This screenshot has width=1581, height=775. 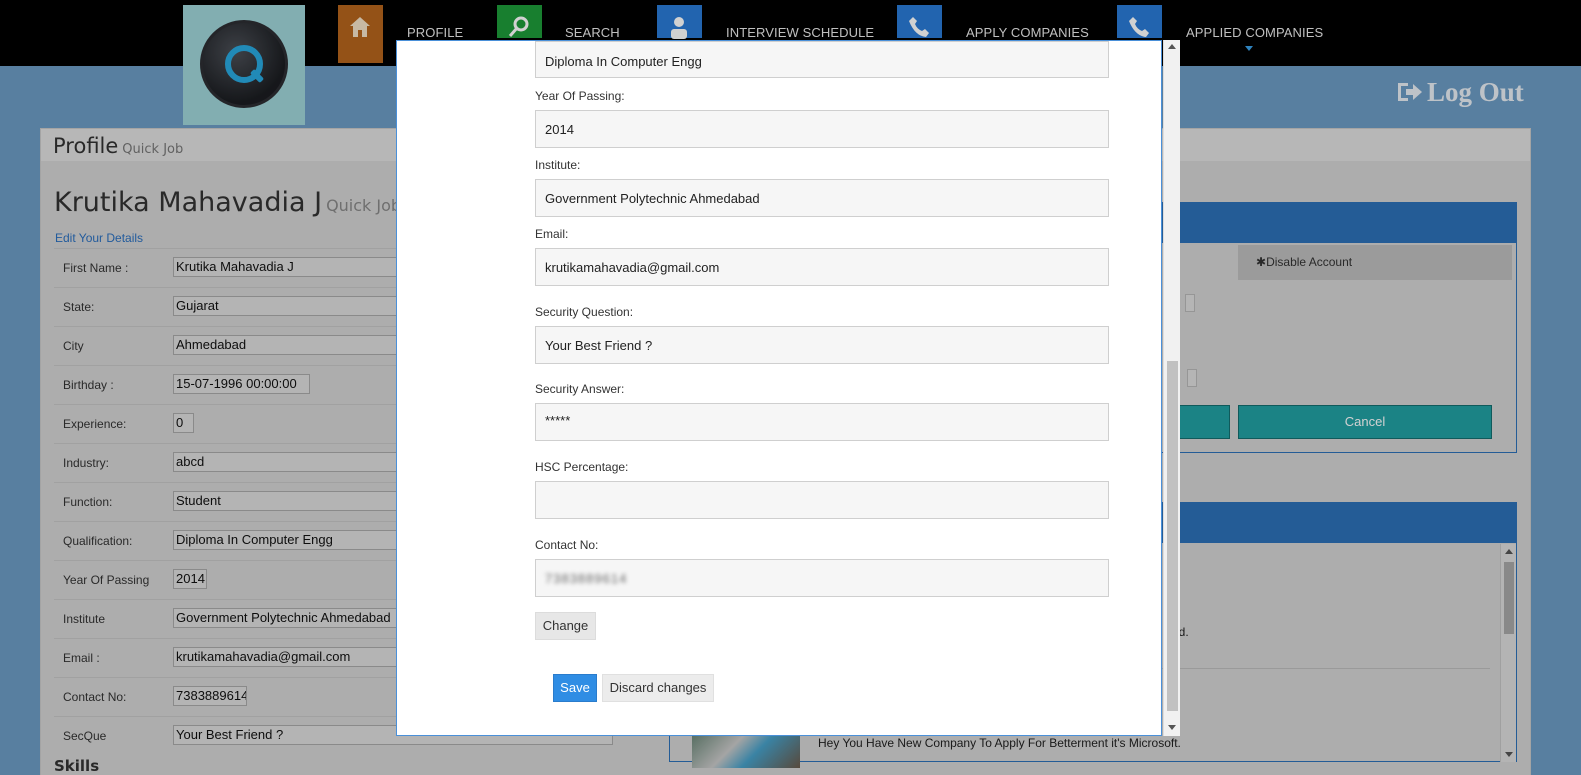 I want to click on security-answer-label: Security Answer:, so click(x=580, y=389).